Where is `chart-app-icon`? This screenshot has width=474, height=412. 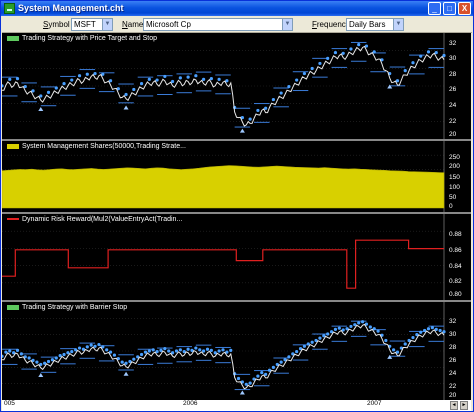
chart-app-icon is located at coordinates (9, 8).